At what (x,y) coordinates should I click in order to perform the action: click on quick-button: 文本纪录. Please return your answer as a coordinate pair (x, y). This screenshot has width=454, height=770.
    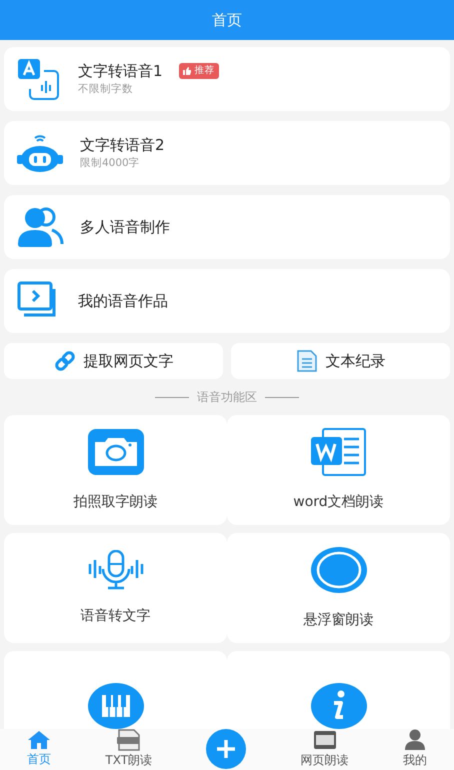
    Looking at the image, I should click on (340, 361).